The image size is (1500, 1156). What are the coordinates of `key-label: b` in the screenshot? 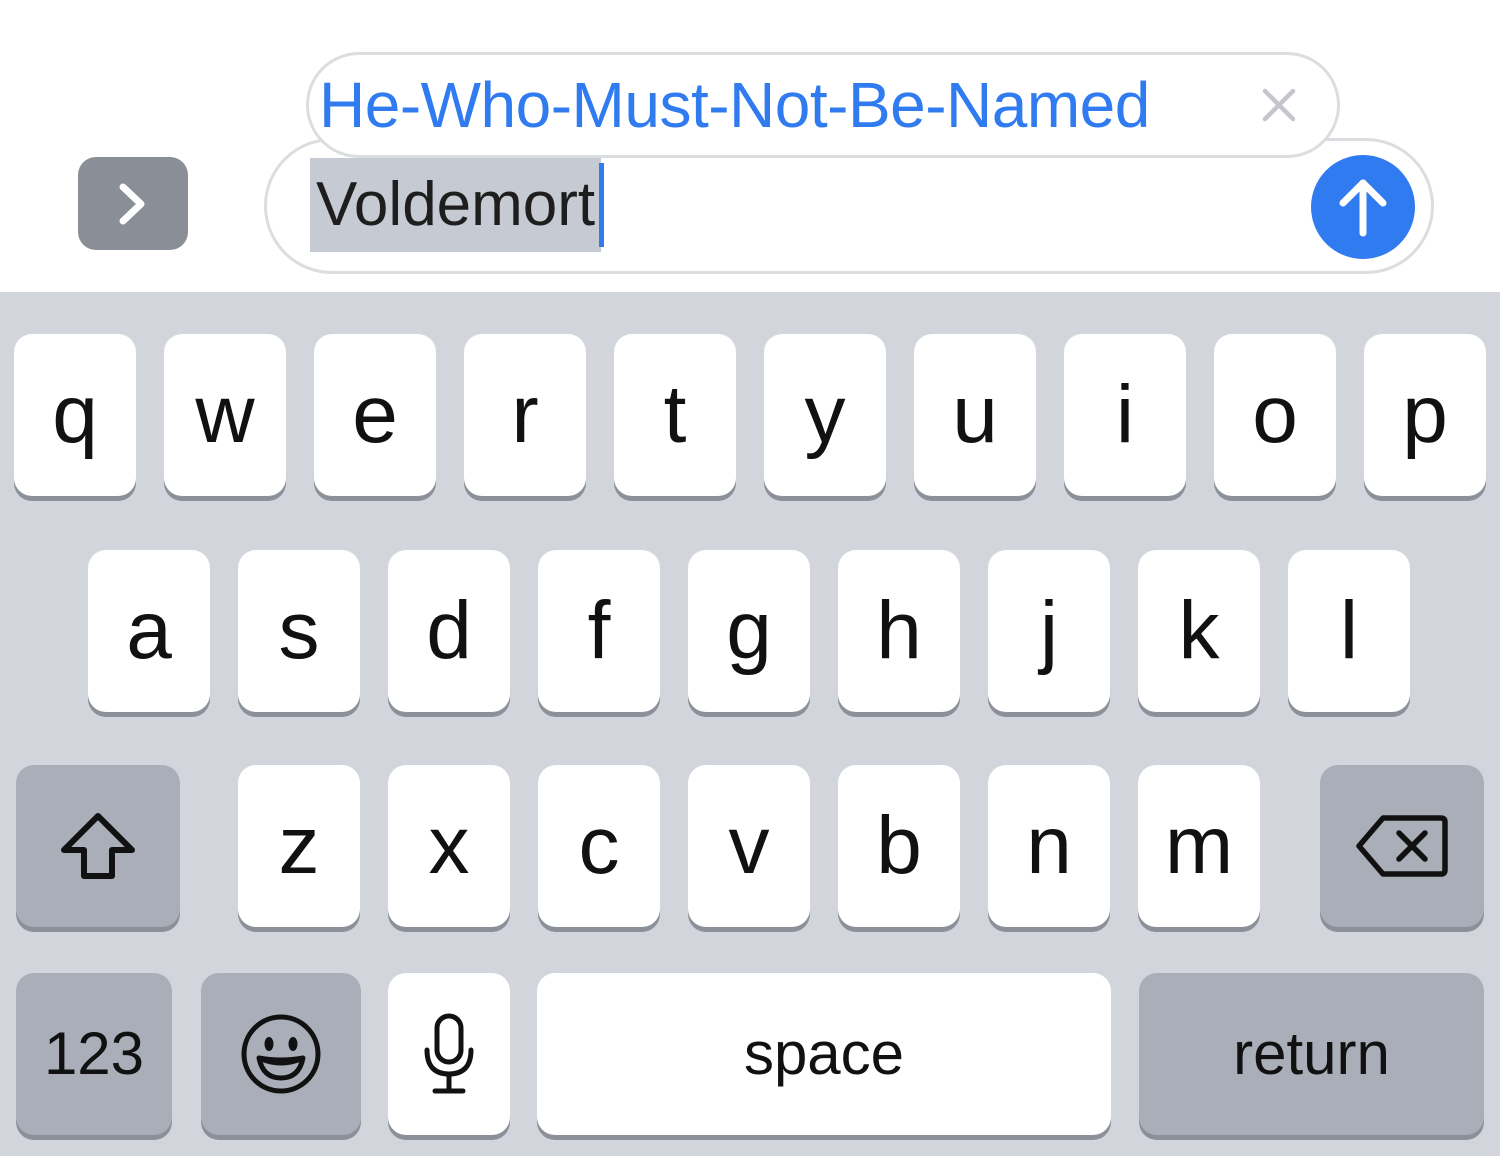 It's located at (899, 845).